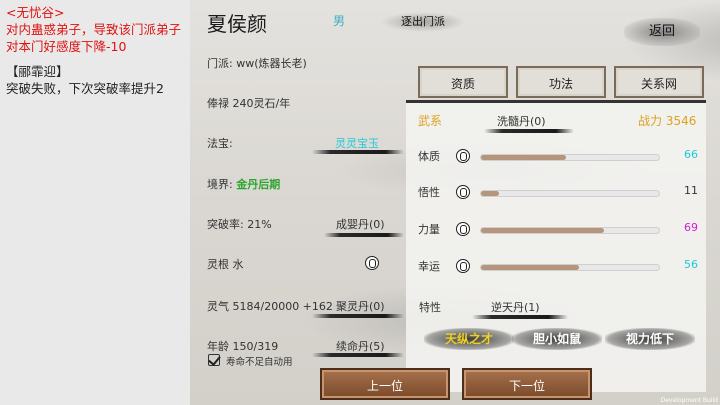  I want to click on stat-value: 56, so click(691, 264).